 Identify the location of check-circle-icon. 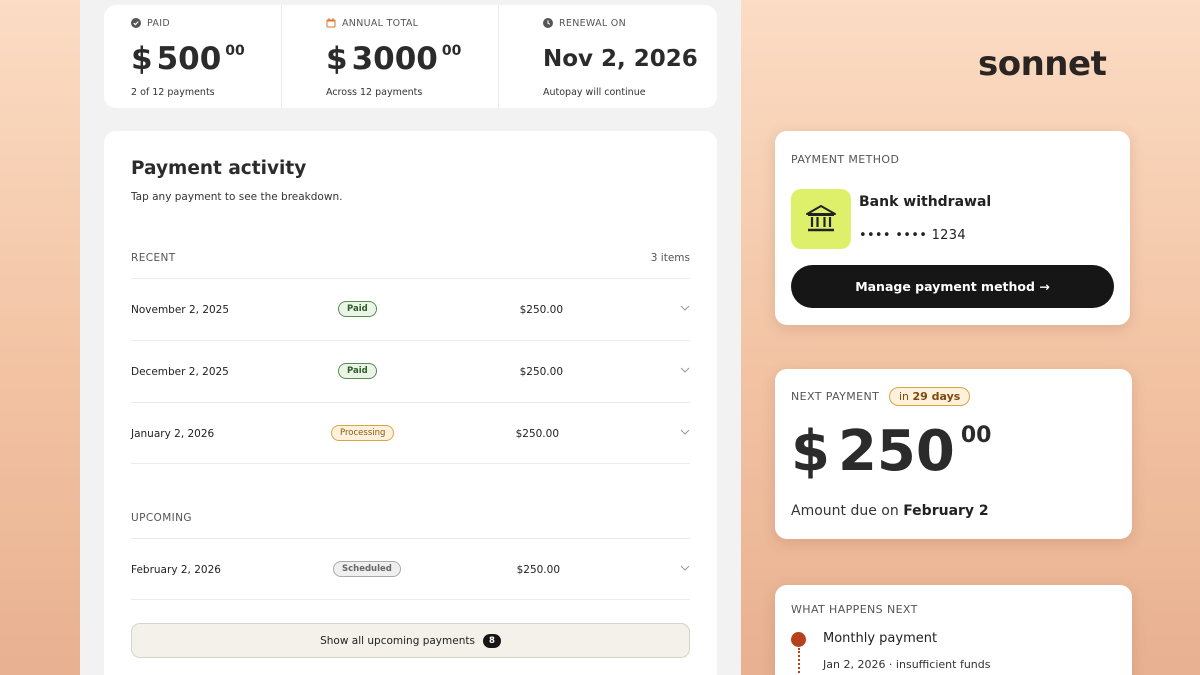
(136, 23).